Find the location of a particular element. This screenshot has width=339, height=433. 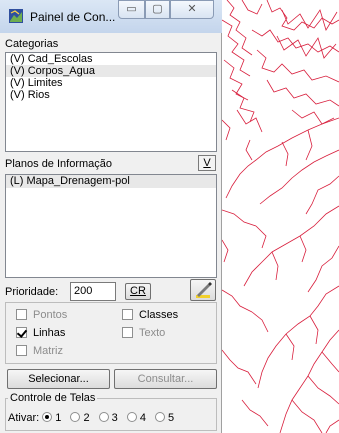

ativar-radio-group: Ativar: 1 2 3 4 5 is located at coordinates (91, 418).